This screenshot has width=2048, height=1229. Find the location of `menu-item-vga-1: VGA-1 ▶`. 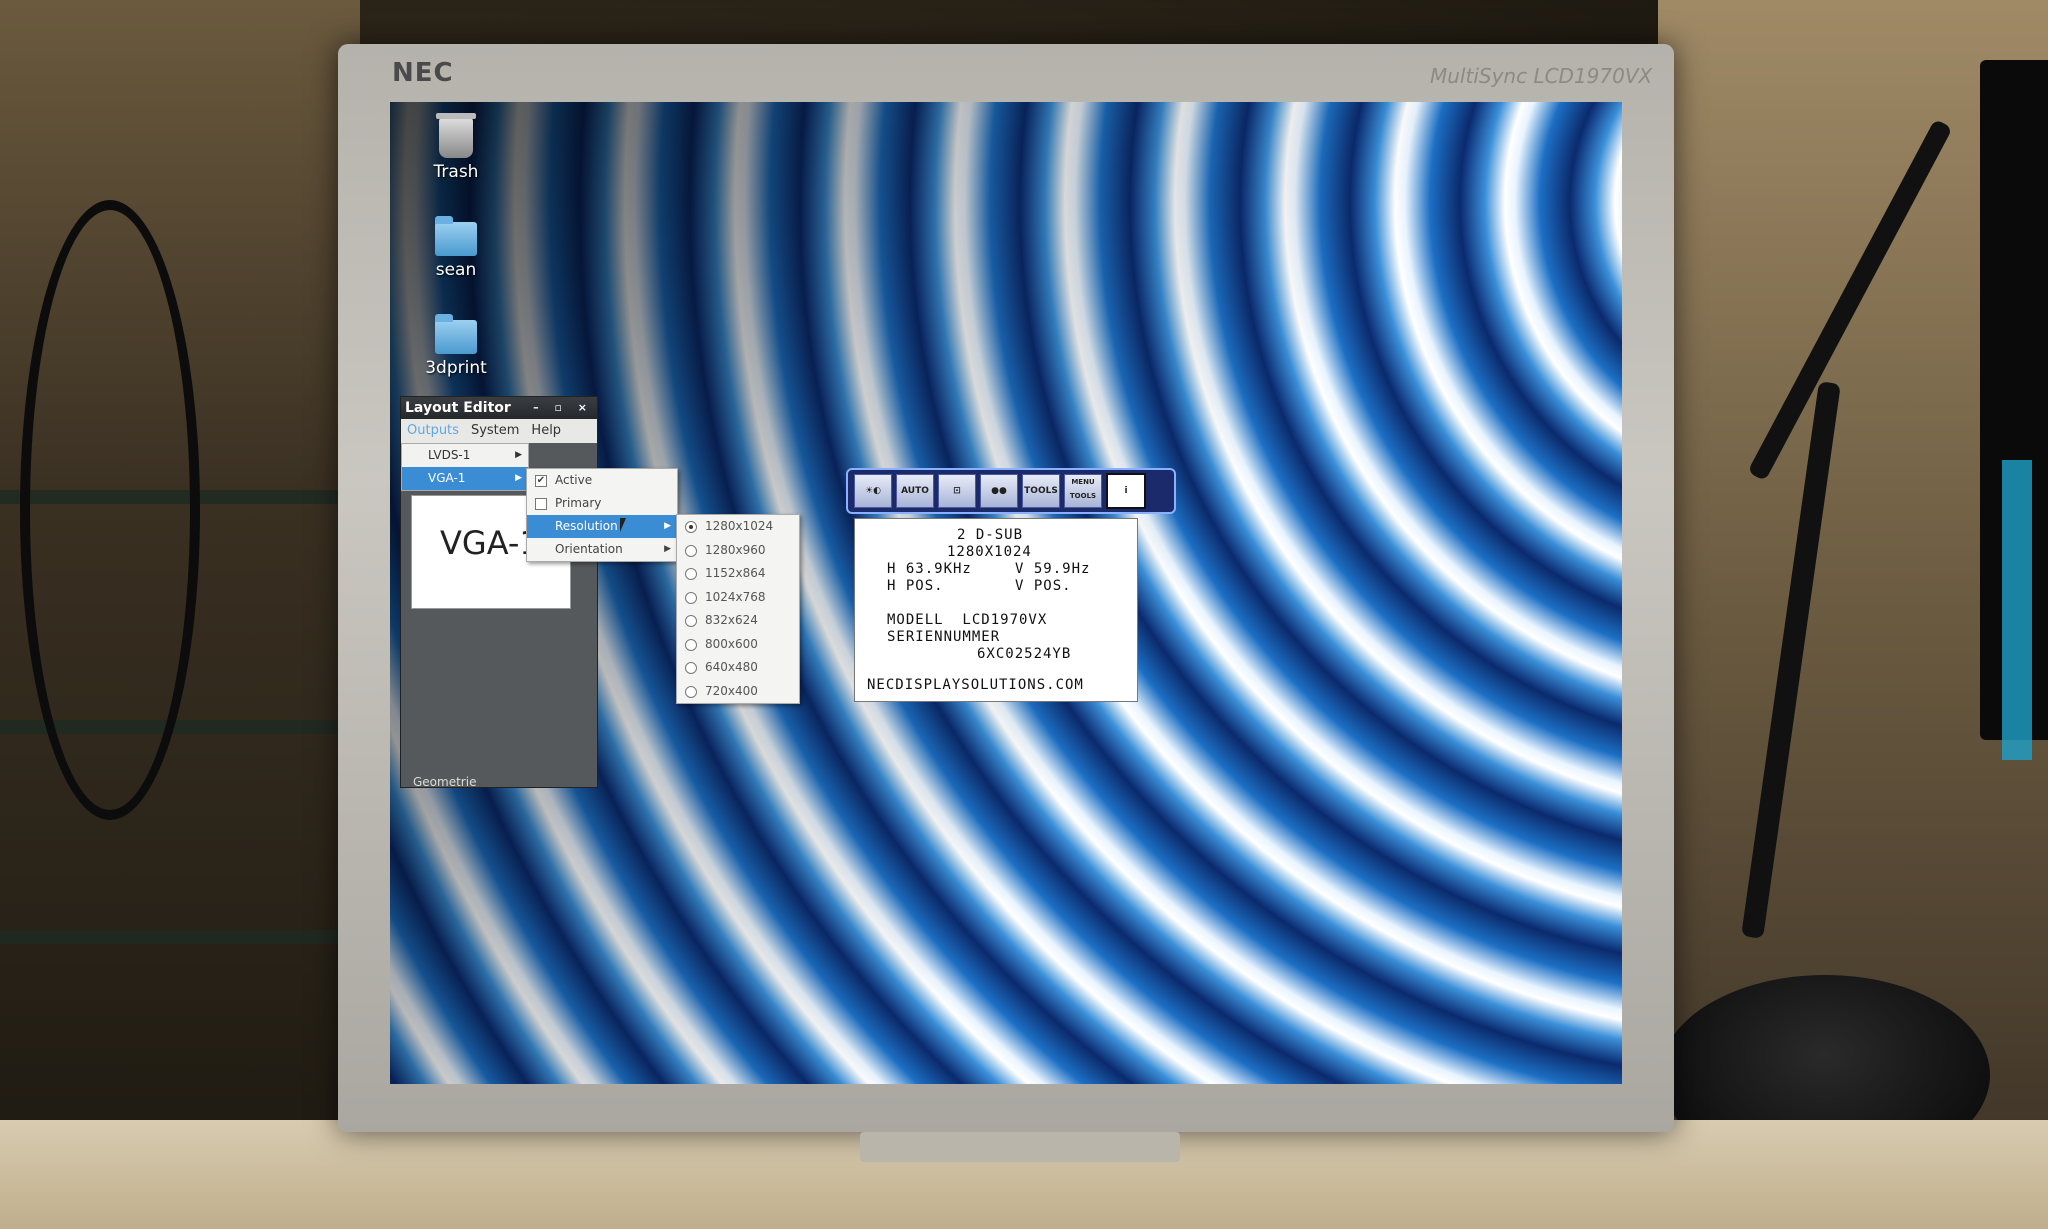

menu-item-vga-1: VGA-1 ▶ is located at coordinates (465, 478).